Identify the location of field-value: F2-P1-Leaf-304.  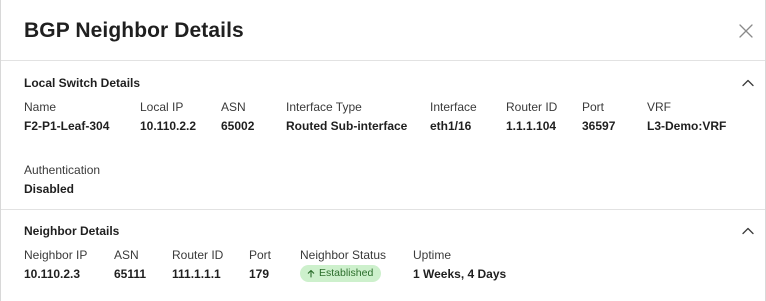
(67, 126).